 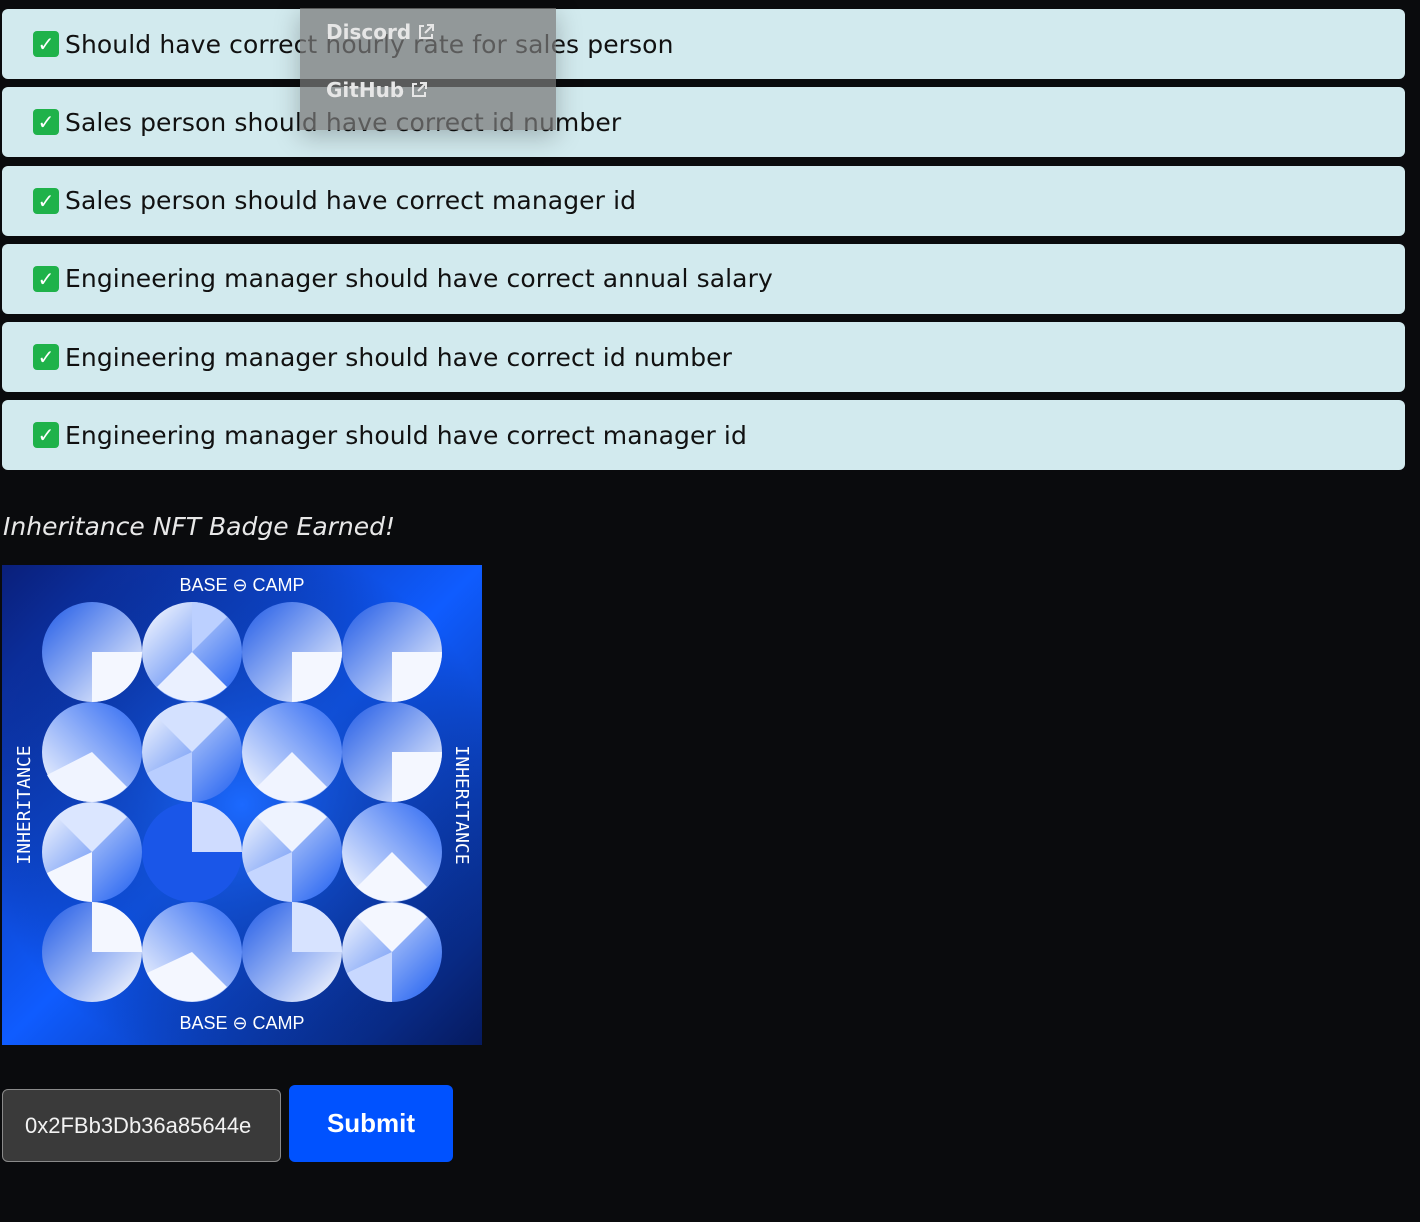 What do you see at coordinates (365, 90) in the screenshot?
I see `github-link-label: GitHub` at bounding box center [365, 90].